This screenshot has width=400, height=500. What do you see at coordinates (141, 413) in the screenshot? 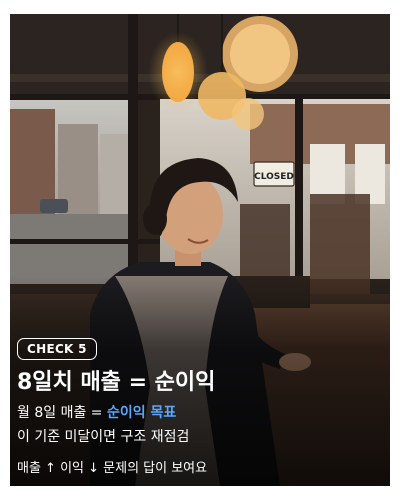
I see `target-highlight: 순이익 목표` at bounding box center [141, 413].